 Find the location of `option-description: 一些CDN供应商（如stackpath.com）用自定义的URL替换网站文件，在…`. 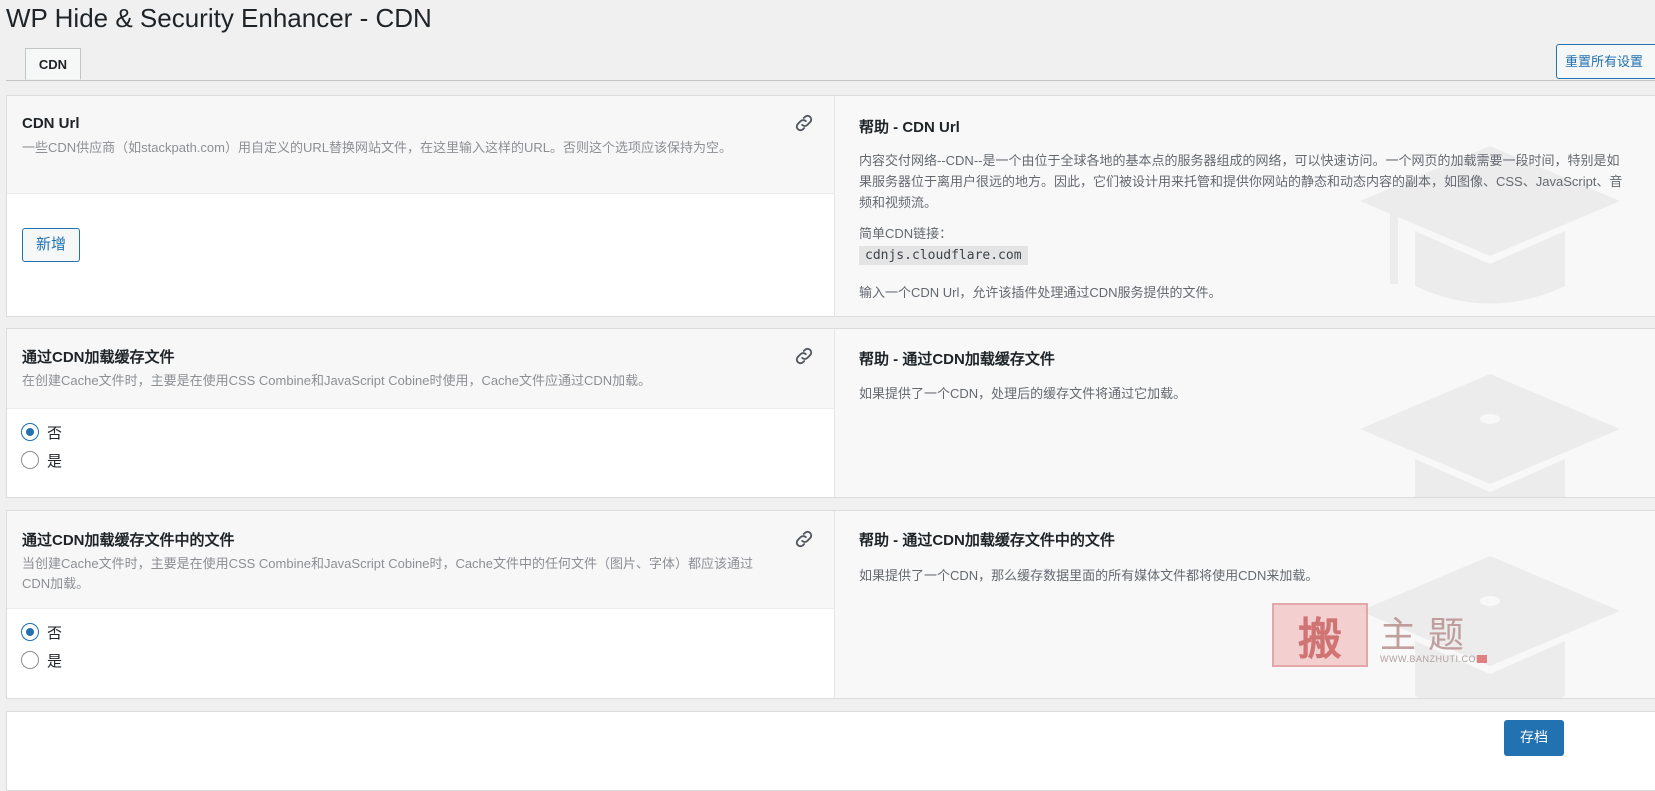

option-description: 一些CDN供应商（如stackpath.com）用自定义的URL替换网站文件，在… is located at coordinates (377, 147).